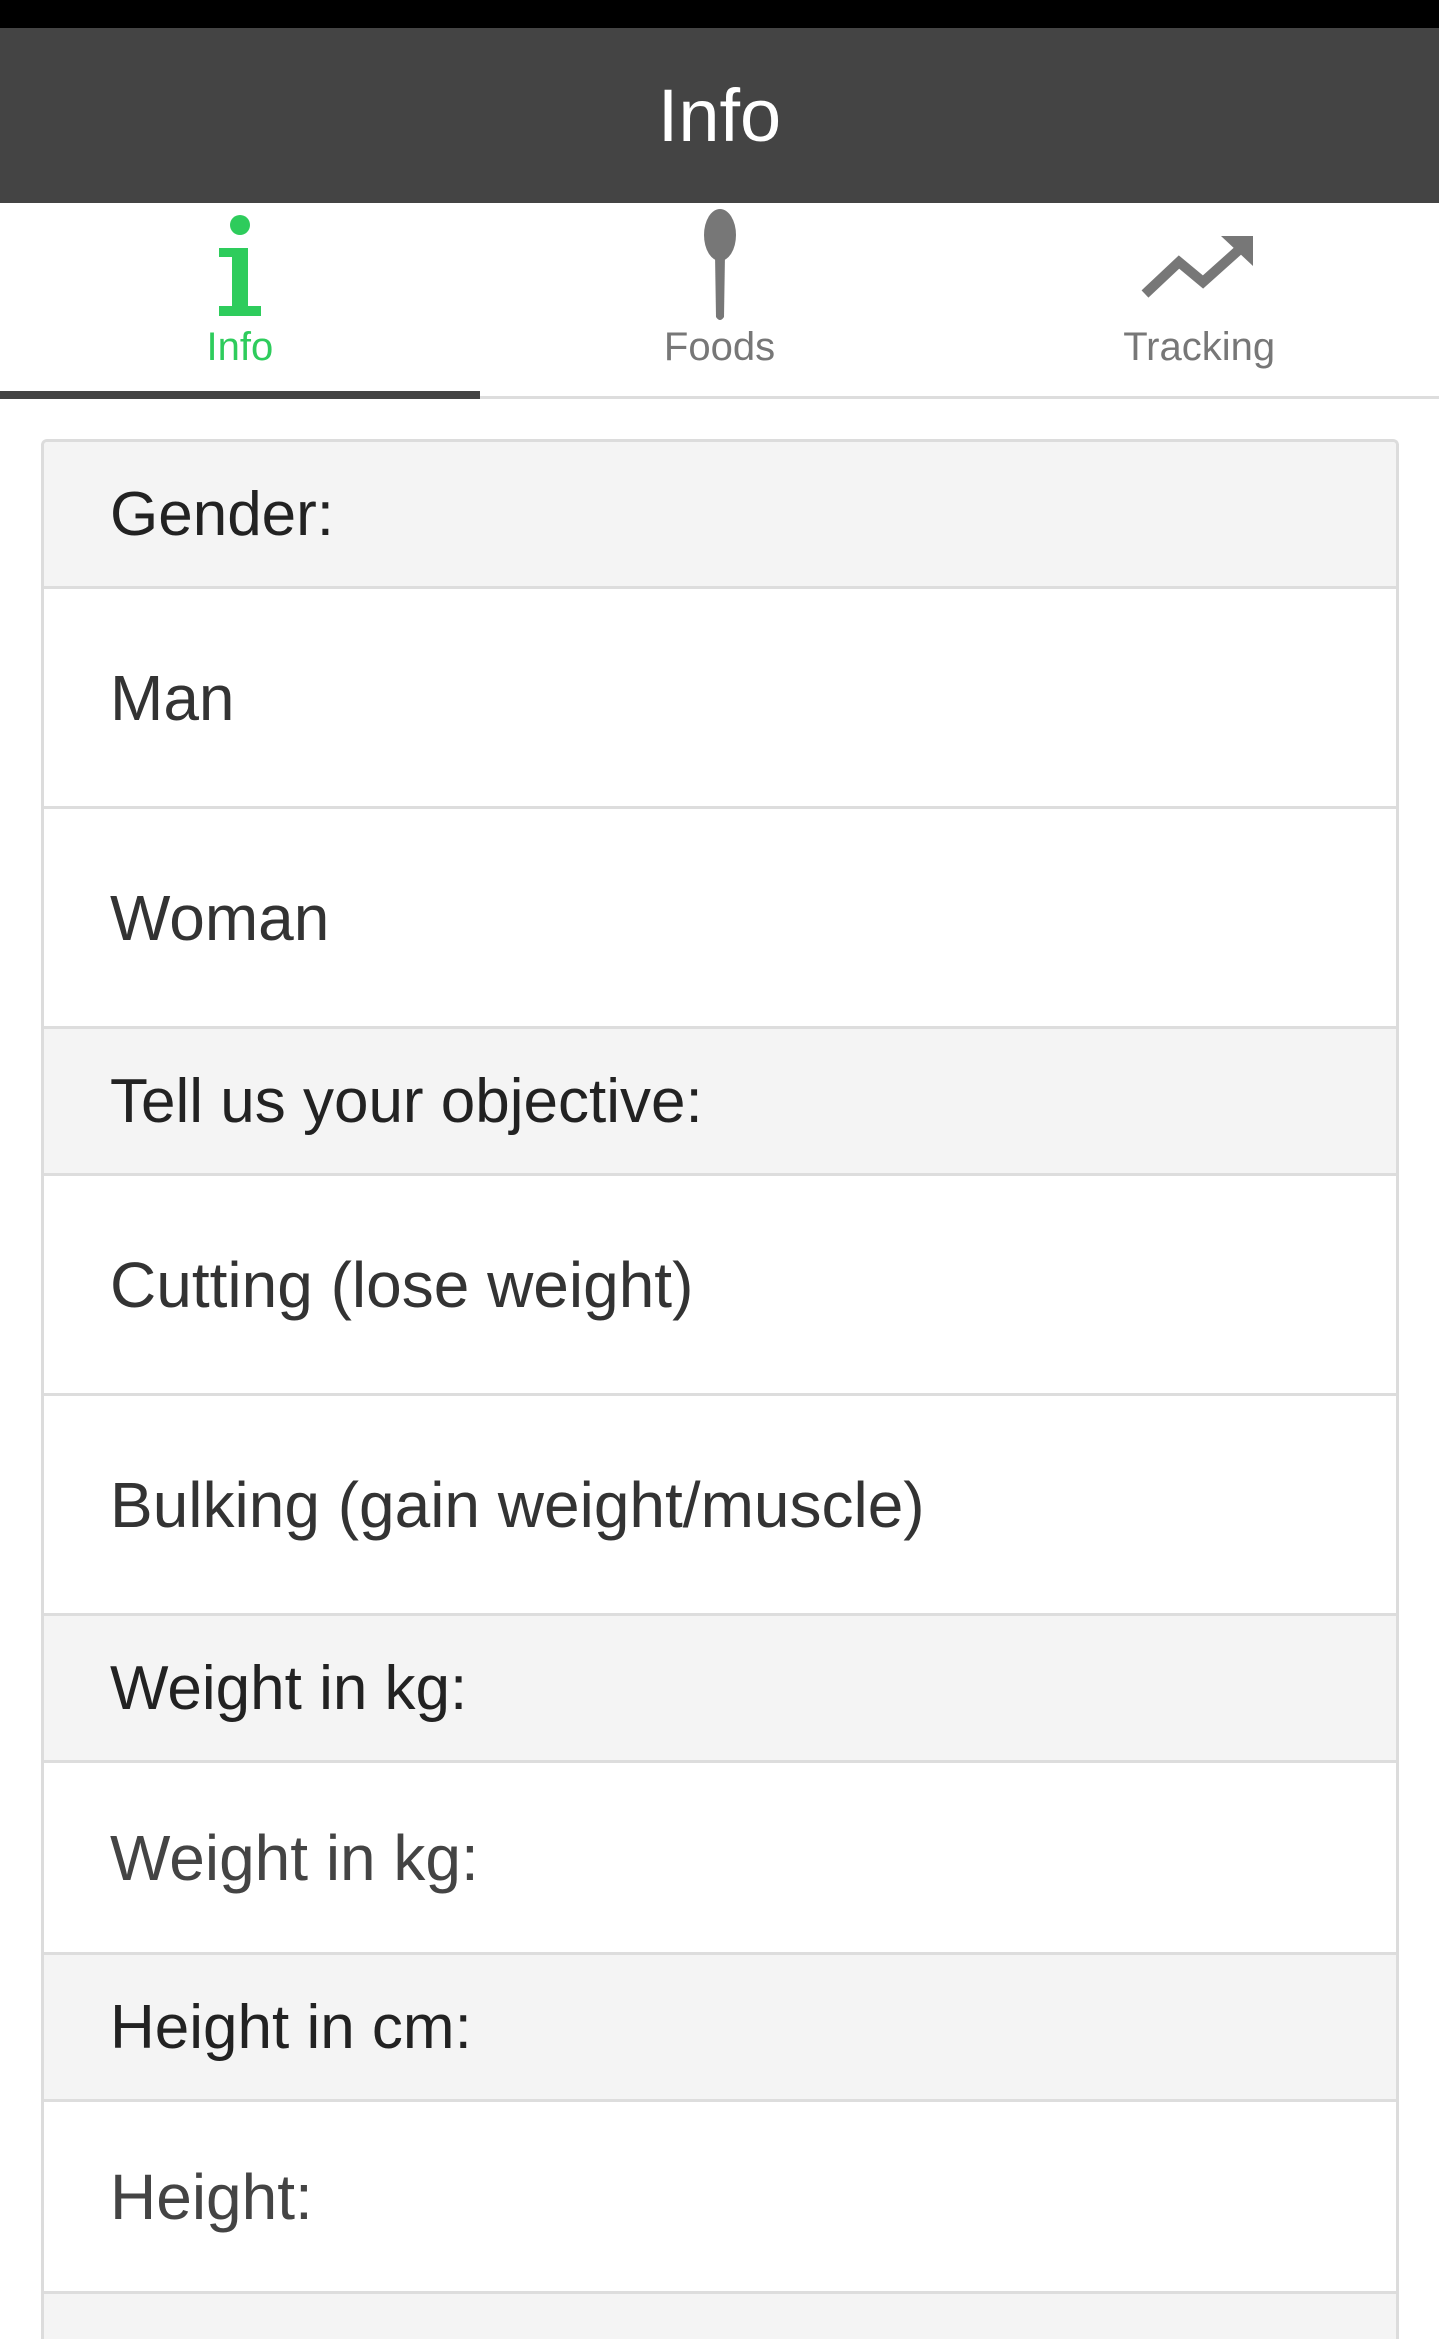 The height and width of the screenshot is (2339, 1439). Describe the element at coordinates (240, 395) in the screenshot. I see `active-tab-indicator` at that location.